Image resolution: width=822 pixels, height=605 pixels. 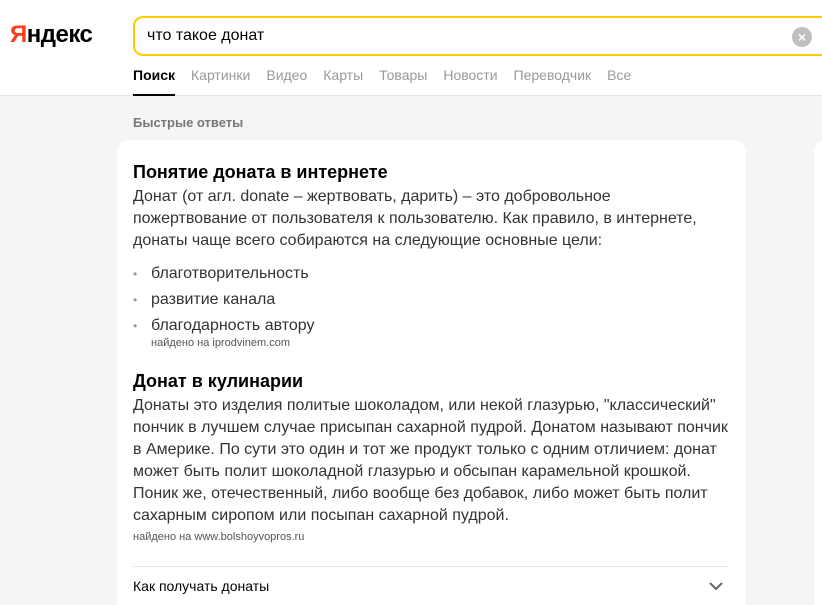 I want to click on yandex-logo: Яндекс, so click(x=51, y=35).